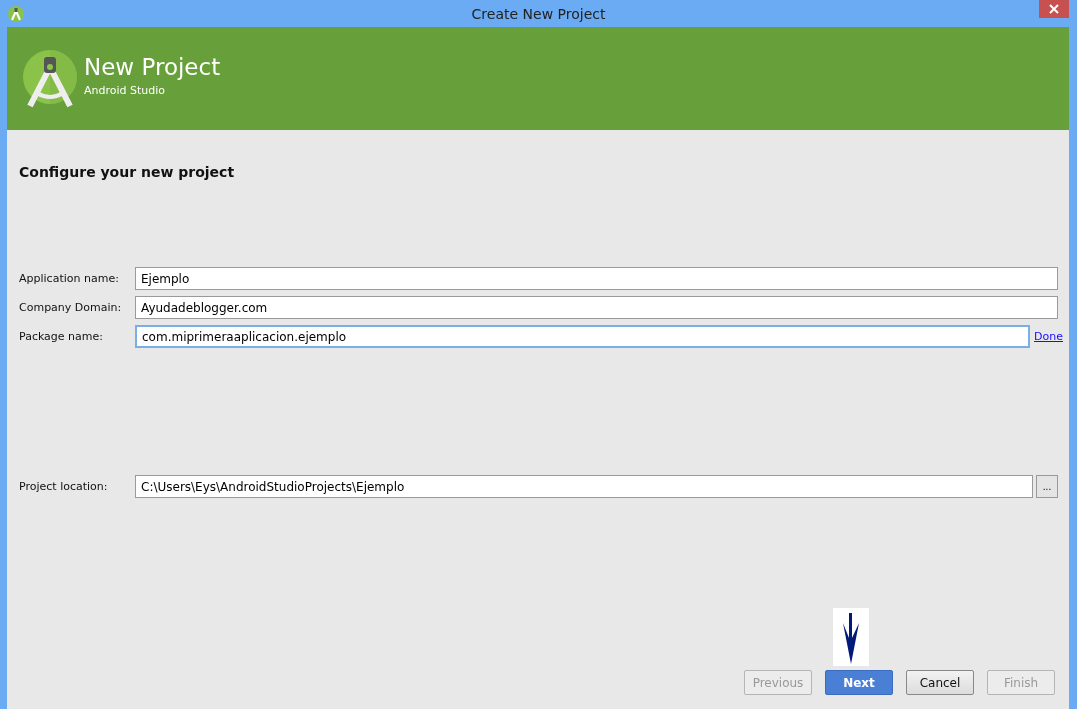 This screenshot has width=1077, height=709. I want to click on field-label: Project location:, so click(64, 486).